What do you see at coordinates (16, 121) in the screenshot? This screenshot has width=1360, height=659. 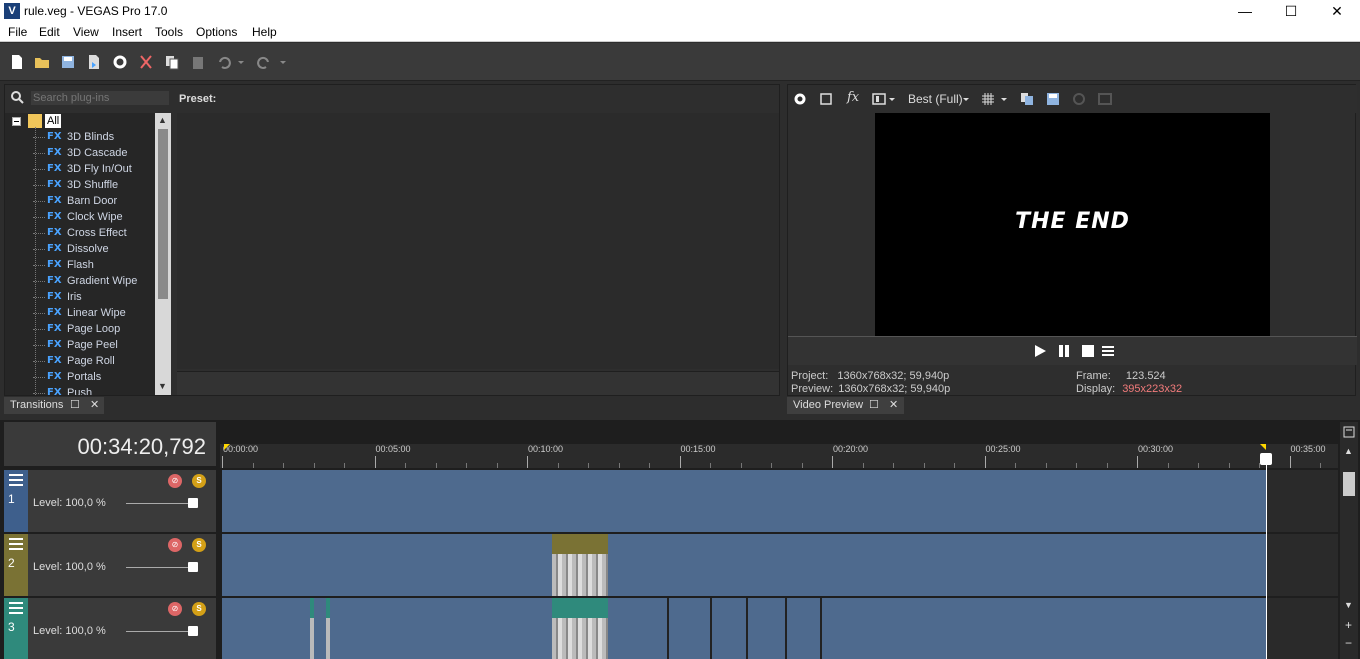 I see `collapse-toggle` at bounding box center [16, 121].